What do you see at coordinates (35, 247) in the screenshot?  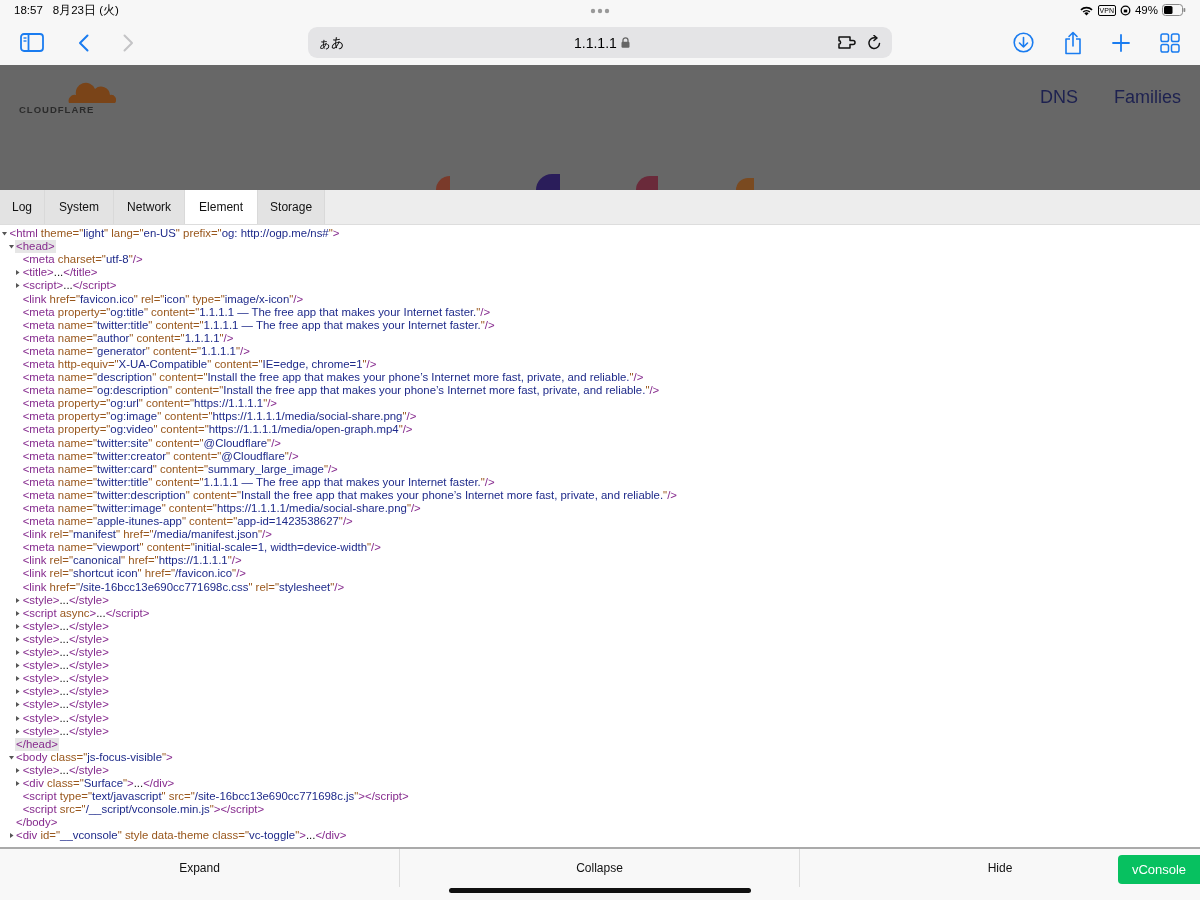 I see `element-node: <head>` at bounding box center [35, 247].